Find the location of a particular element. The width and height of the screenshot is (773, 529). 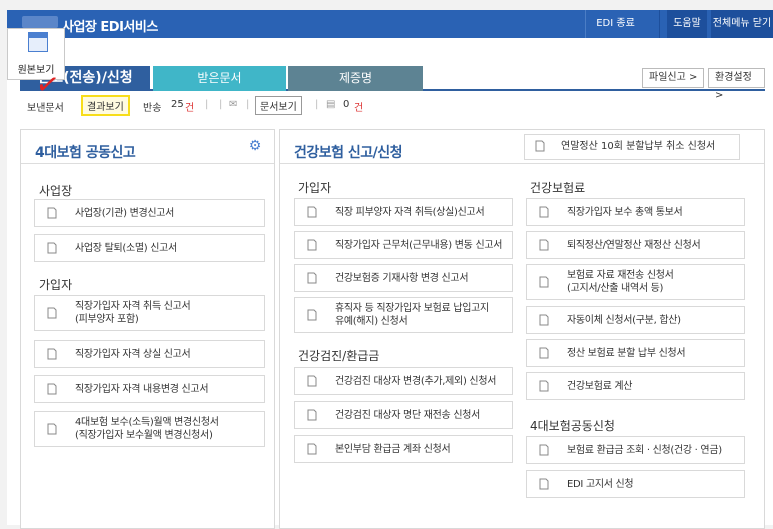

list-item: 직장가입자 자격 취득 신고서 (피부양자 포함) is located at coordinates (149, 313).